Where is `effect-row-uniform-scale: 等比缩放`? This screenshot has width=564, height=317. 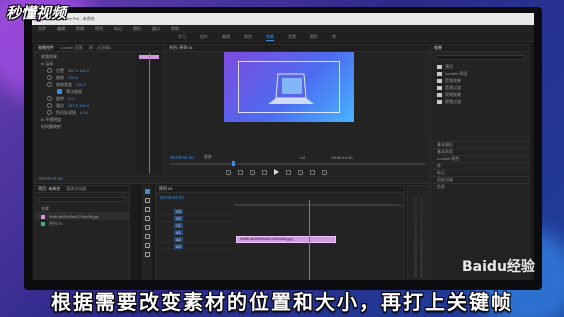
effect-row-uniform-scale: 等比缩放 is located at coordinates (86, 91).